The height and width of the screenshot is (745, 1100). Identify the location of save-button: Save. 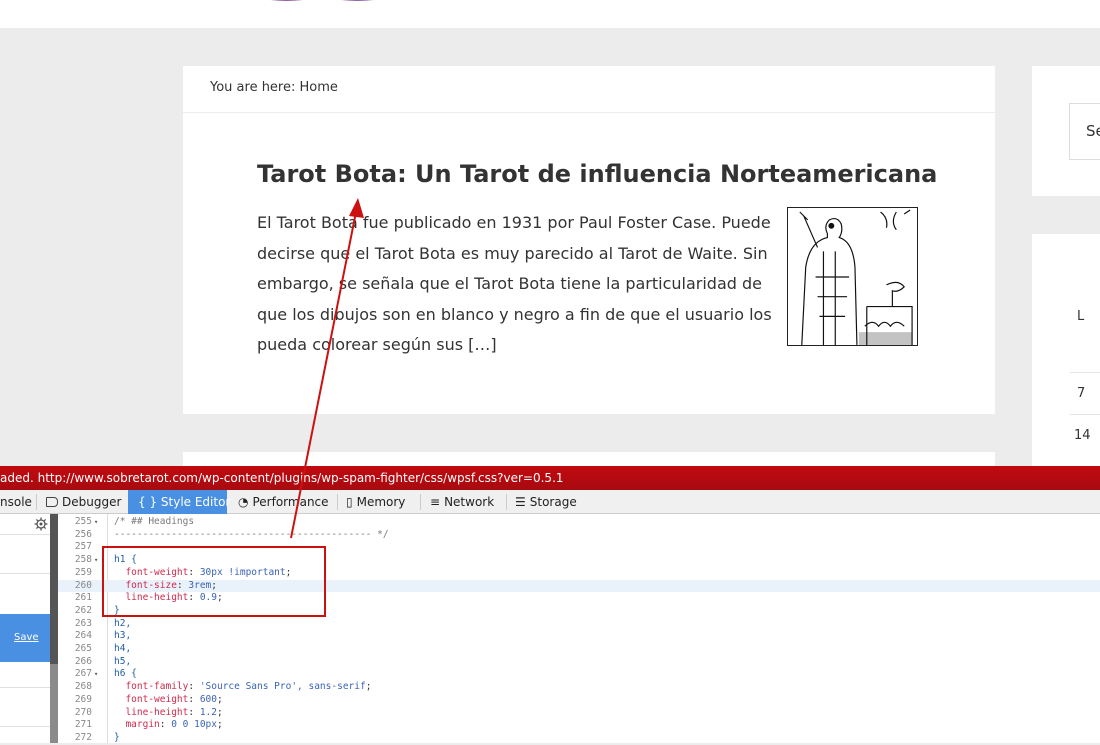
(26, 637).